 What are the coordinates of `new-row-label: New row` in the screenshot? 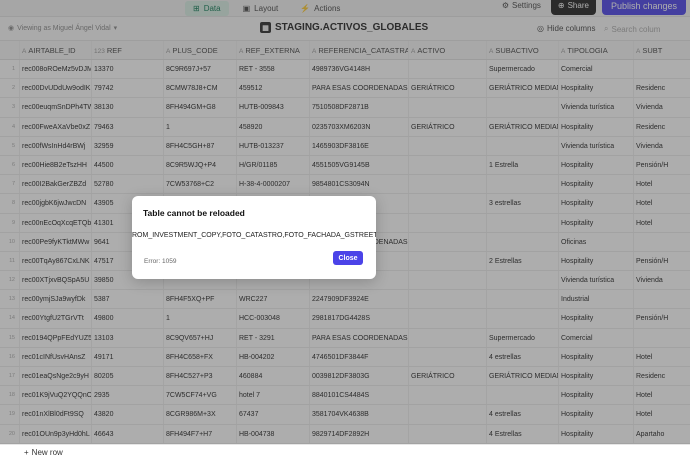 It's located at (47, 452).